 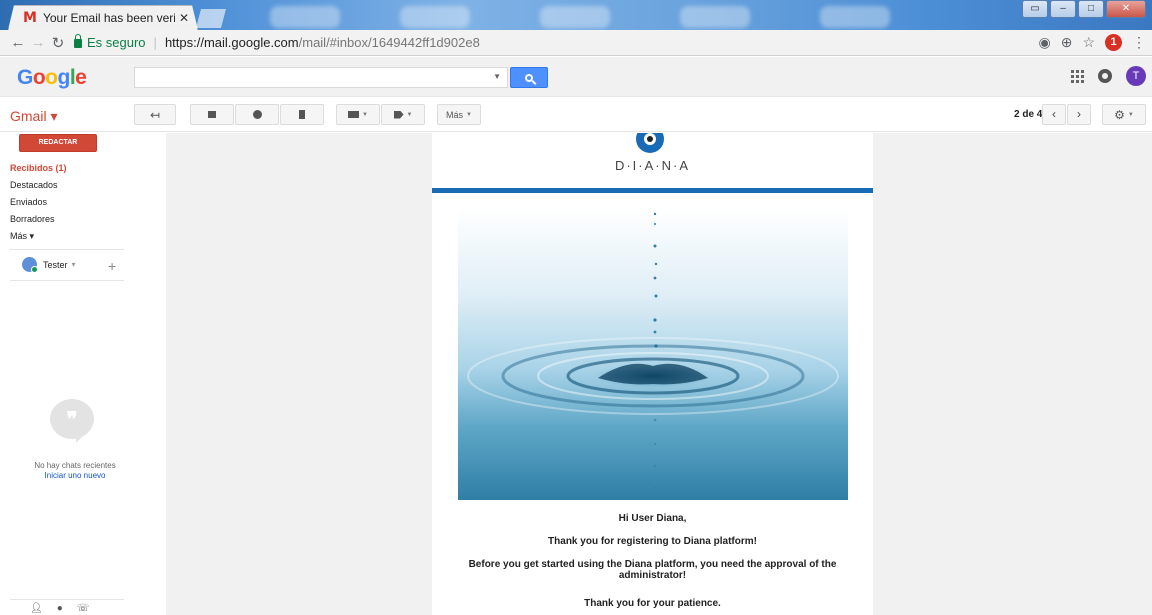 I want to click on zoom-icon: ⊕, so click(x=1067, y=42).